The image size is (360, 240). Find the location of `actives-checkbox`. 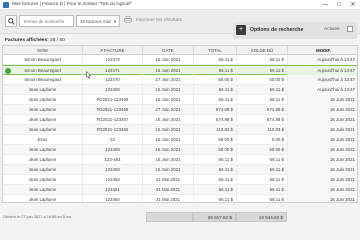

actives-checkbox is located at coordinates (350, 29).